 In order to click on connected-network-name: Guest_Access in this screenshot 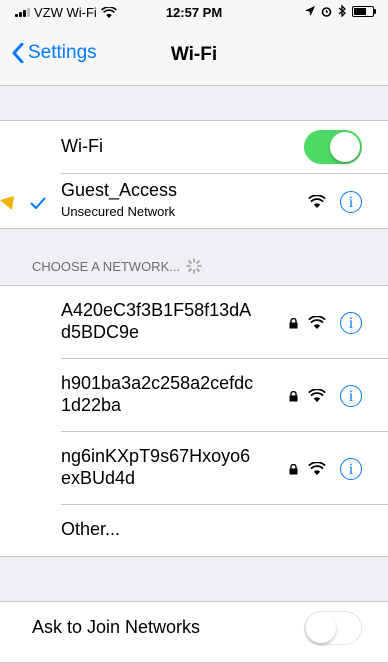, I will do `click(119, 190)`.